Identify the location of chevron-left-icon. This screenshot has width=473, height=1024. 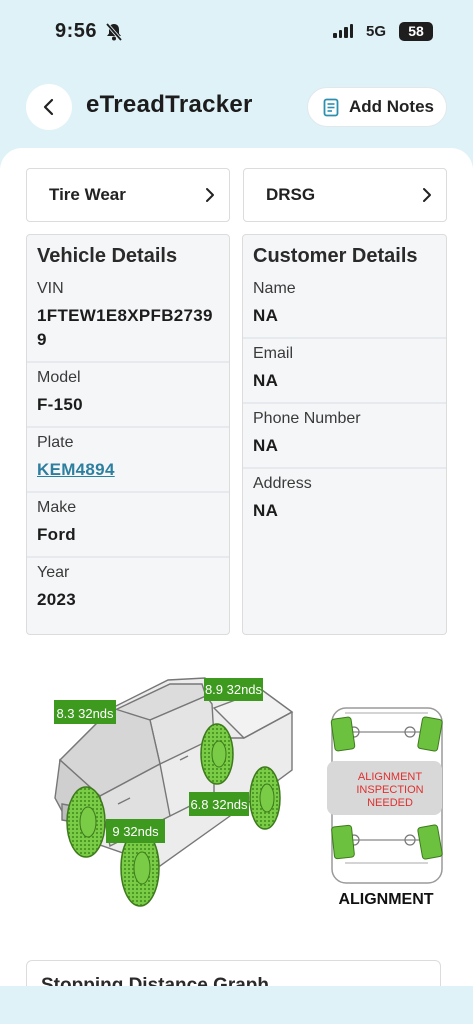
(48, 107).